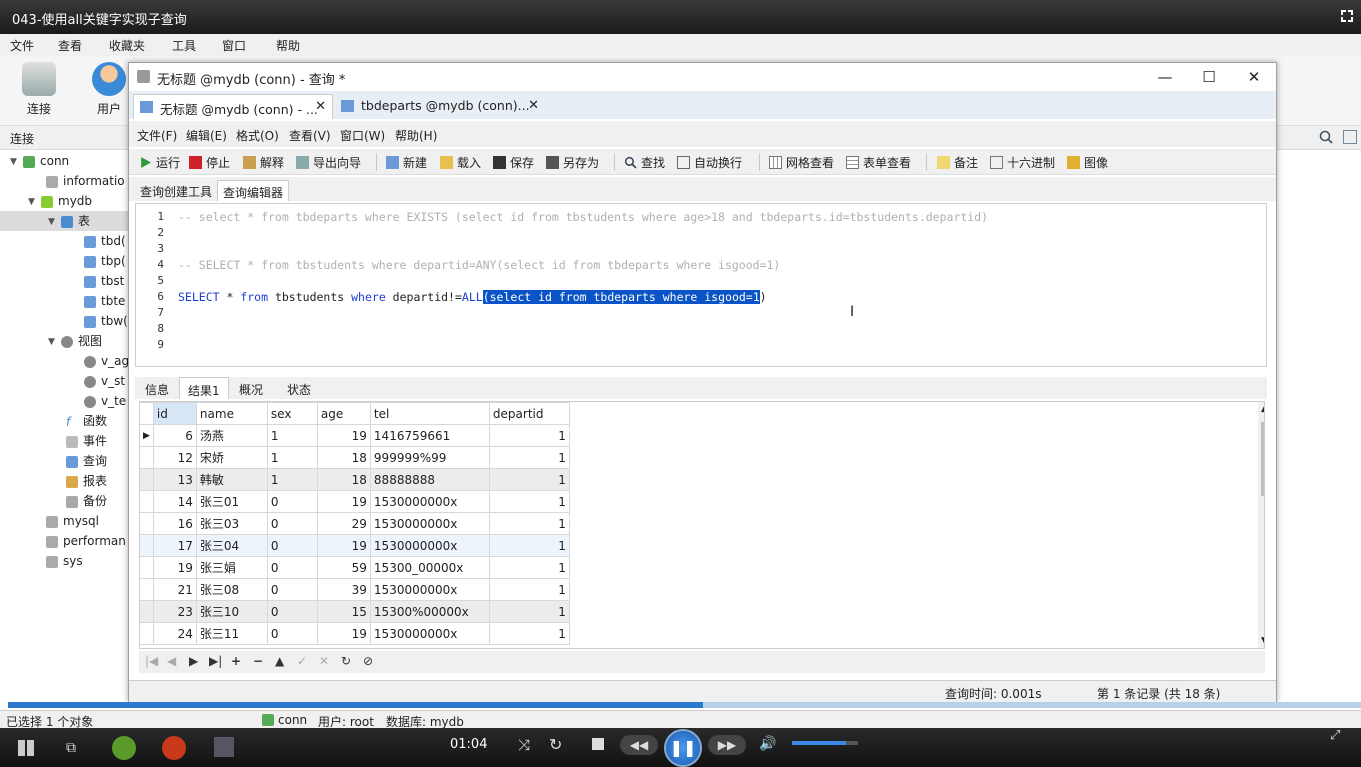 This screenshot has width=1361, height=767. What do you see at coordinates (299, 388) in the screenshot?
I see `tab-status: 状态` at bounding box center [299, 388].